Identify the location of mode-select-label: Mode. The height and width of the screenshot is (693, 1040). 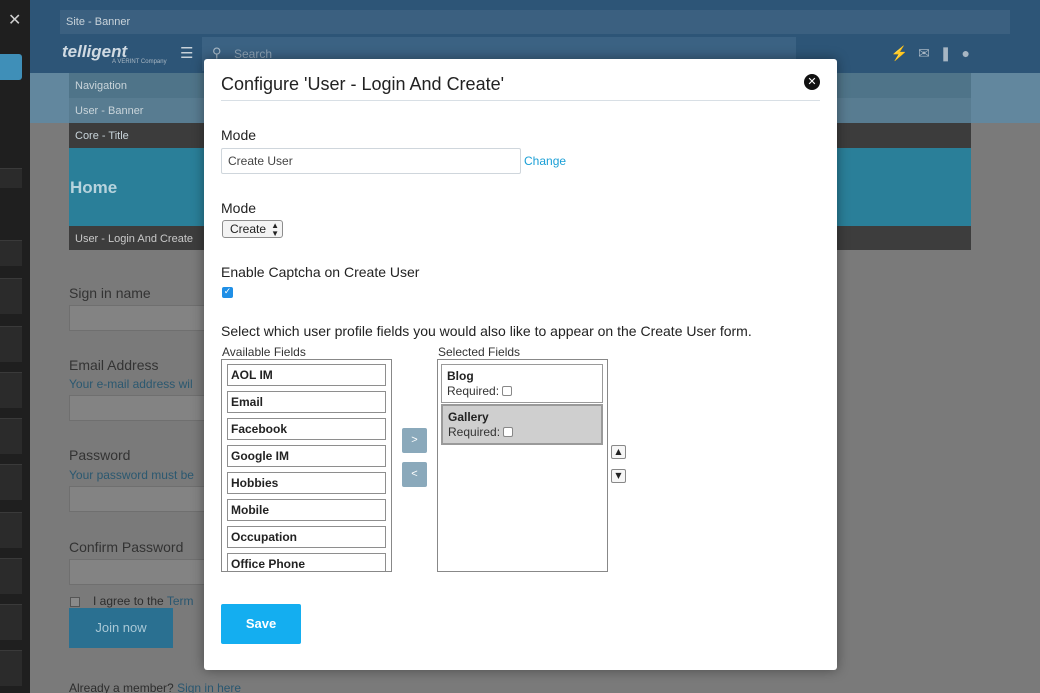
(239, 208).